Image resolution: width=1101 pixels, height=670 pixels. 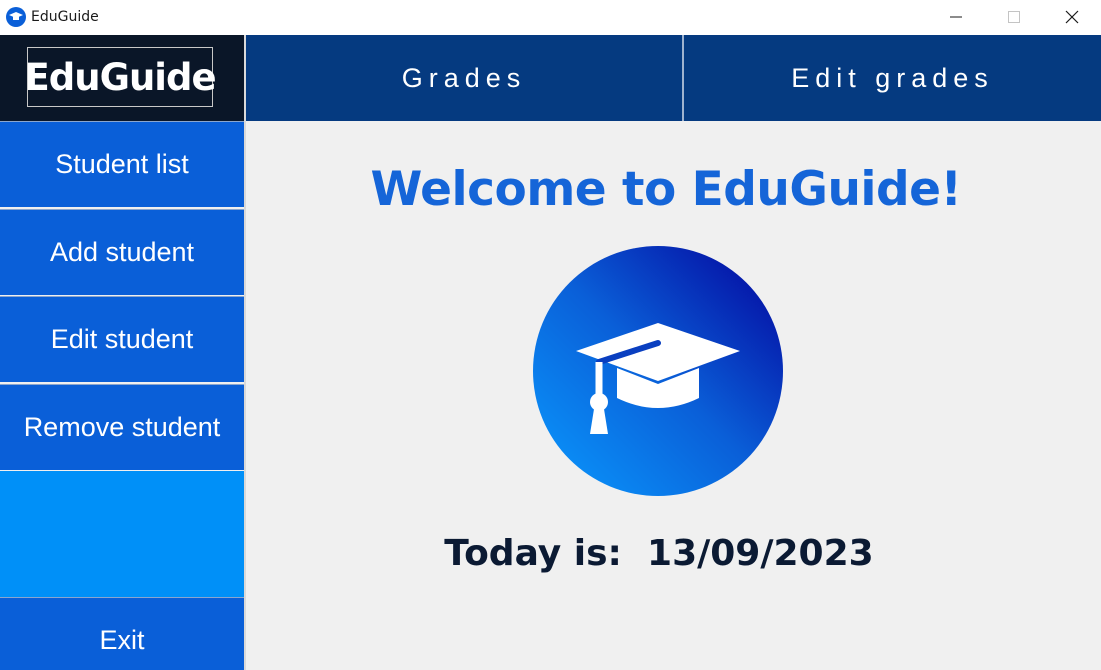 I want to click on edit-student-button: Edit student, so click(x=122, y=339).